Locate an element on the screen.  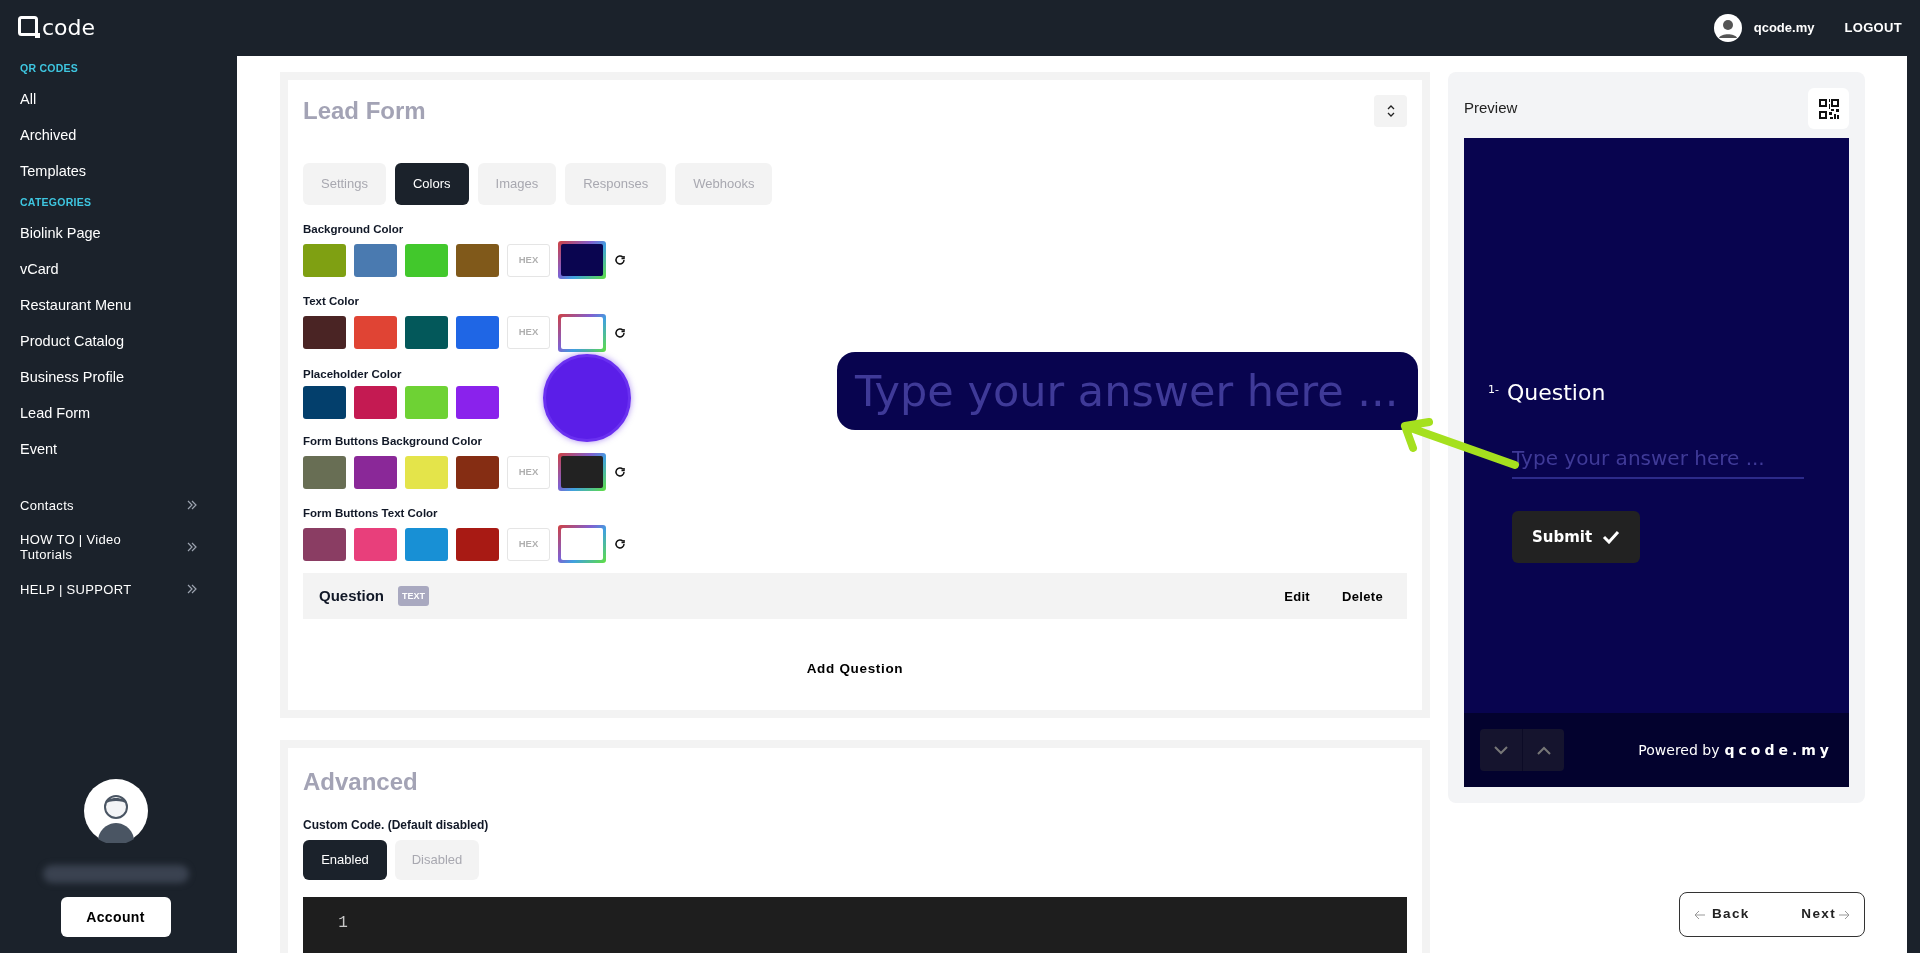
sidebar-item: Biolink Page is located at coordinates (60, 234).